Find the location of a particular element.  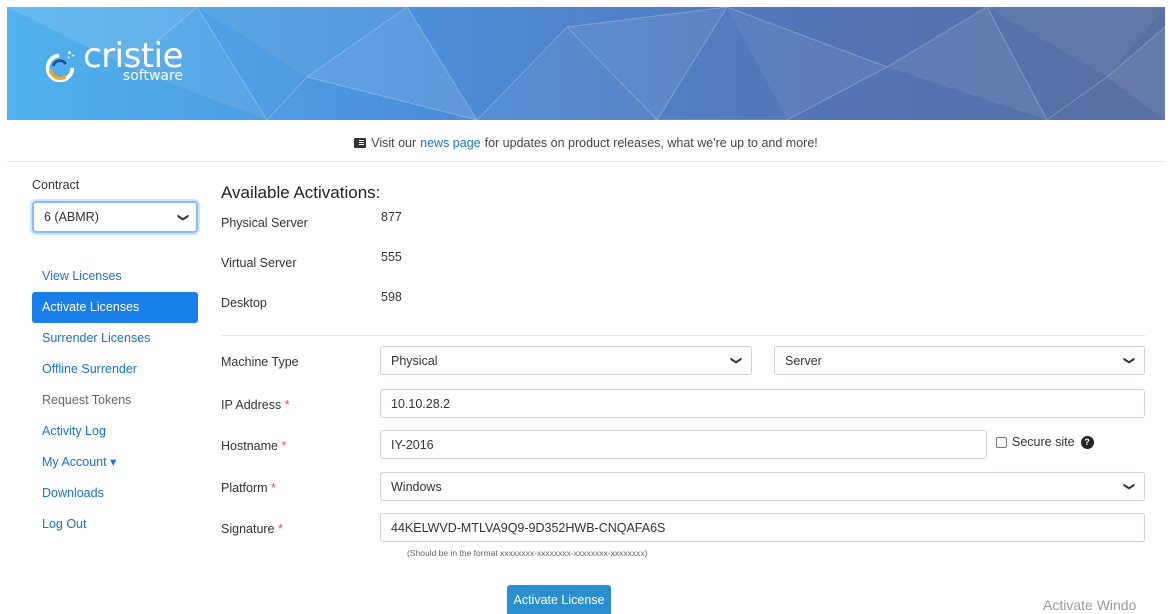

machine-type-label: Machine Type is located at coordinates (260, 362).